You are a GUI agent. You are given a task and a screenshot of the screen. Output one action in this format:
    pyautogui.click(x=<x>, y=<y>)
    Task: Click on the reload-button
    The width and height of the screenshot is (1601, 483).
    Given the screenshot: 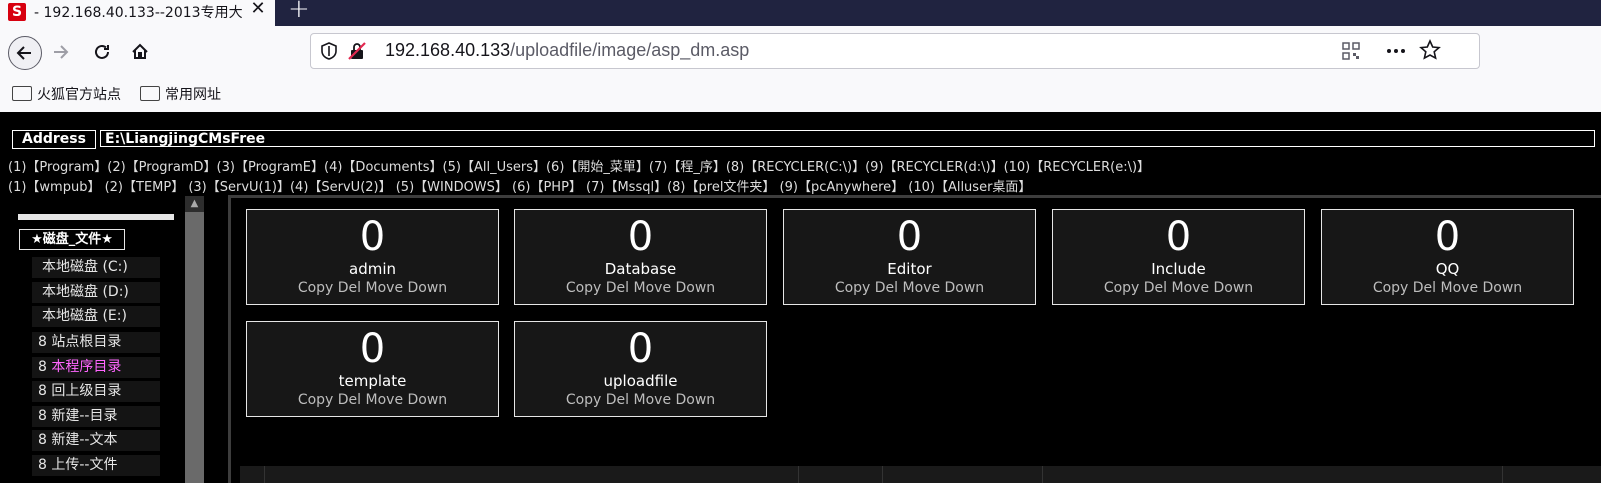 What is the action you would take?
    pyautogui.click(x=102, y=52)
    